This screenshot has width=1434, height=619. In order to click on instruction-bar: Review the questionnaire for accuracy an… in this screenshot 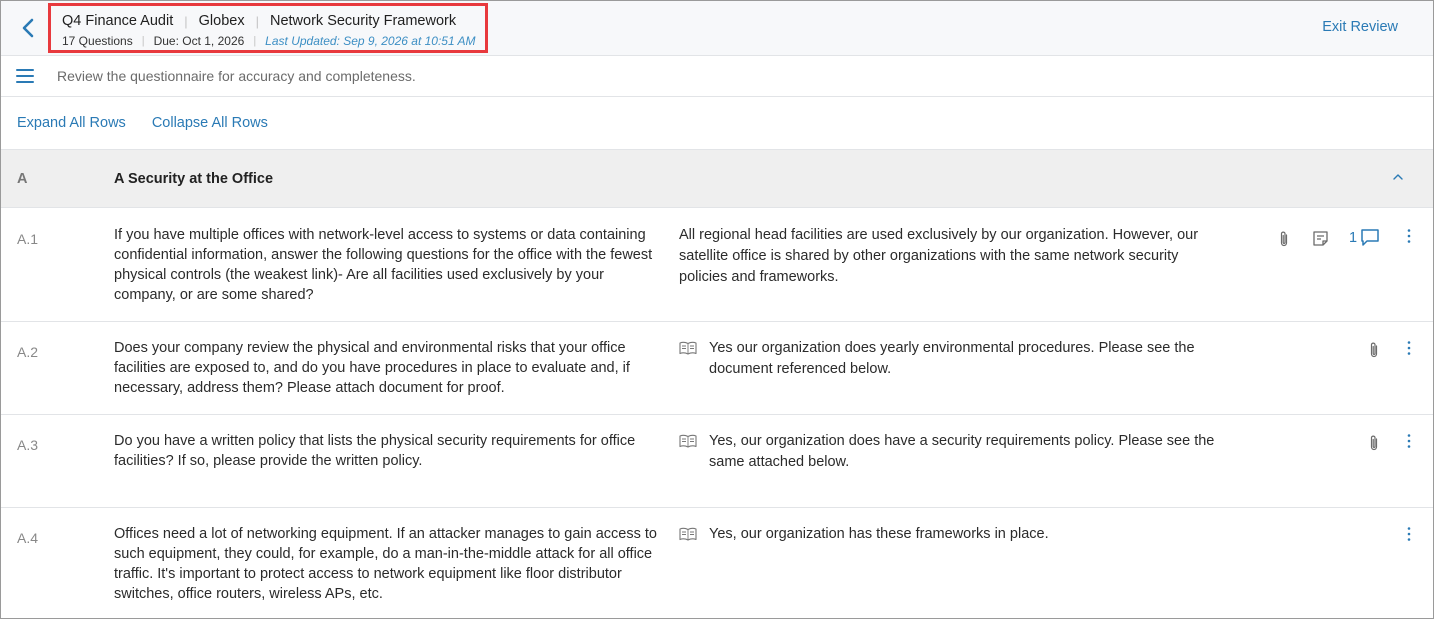, I will do `click(717, 76)`.